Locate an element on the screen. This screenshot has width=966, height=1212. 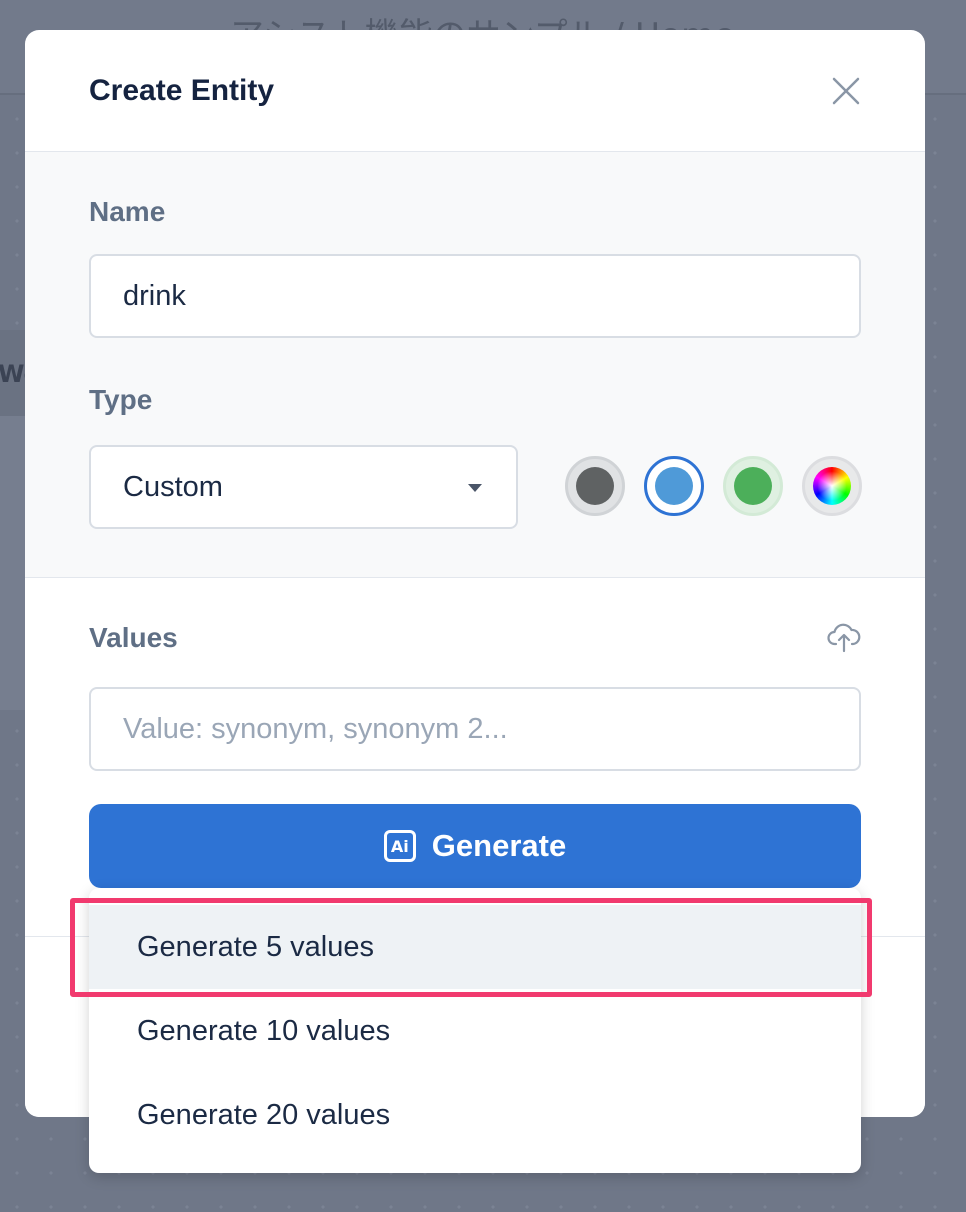
type-label: Type is located at coordinates (121, 399).